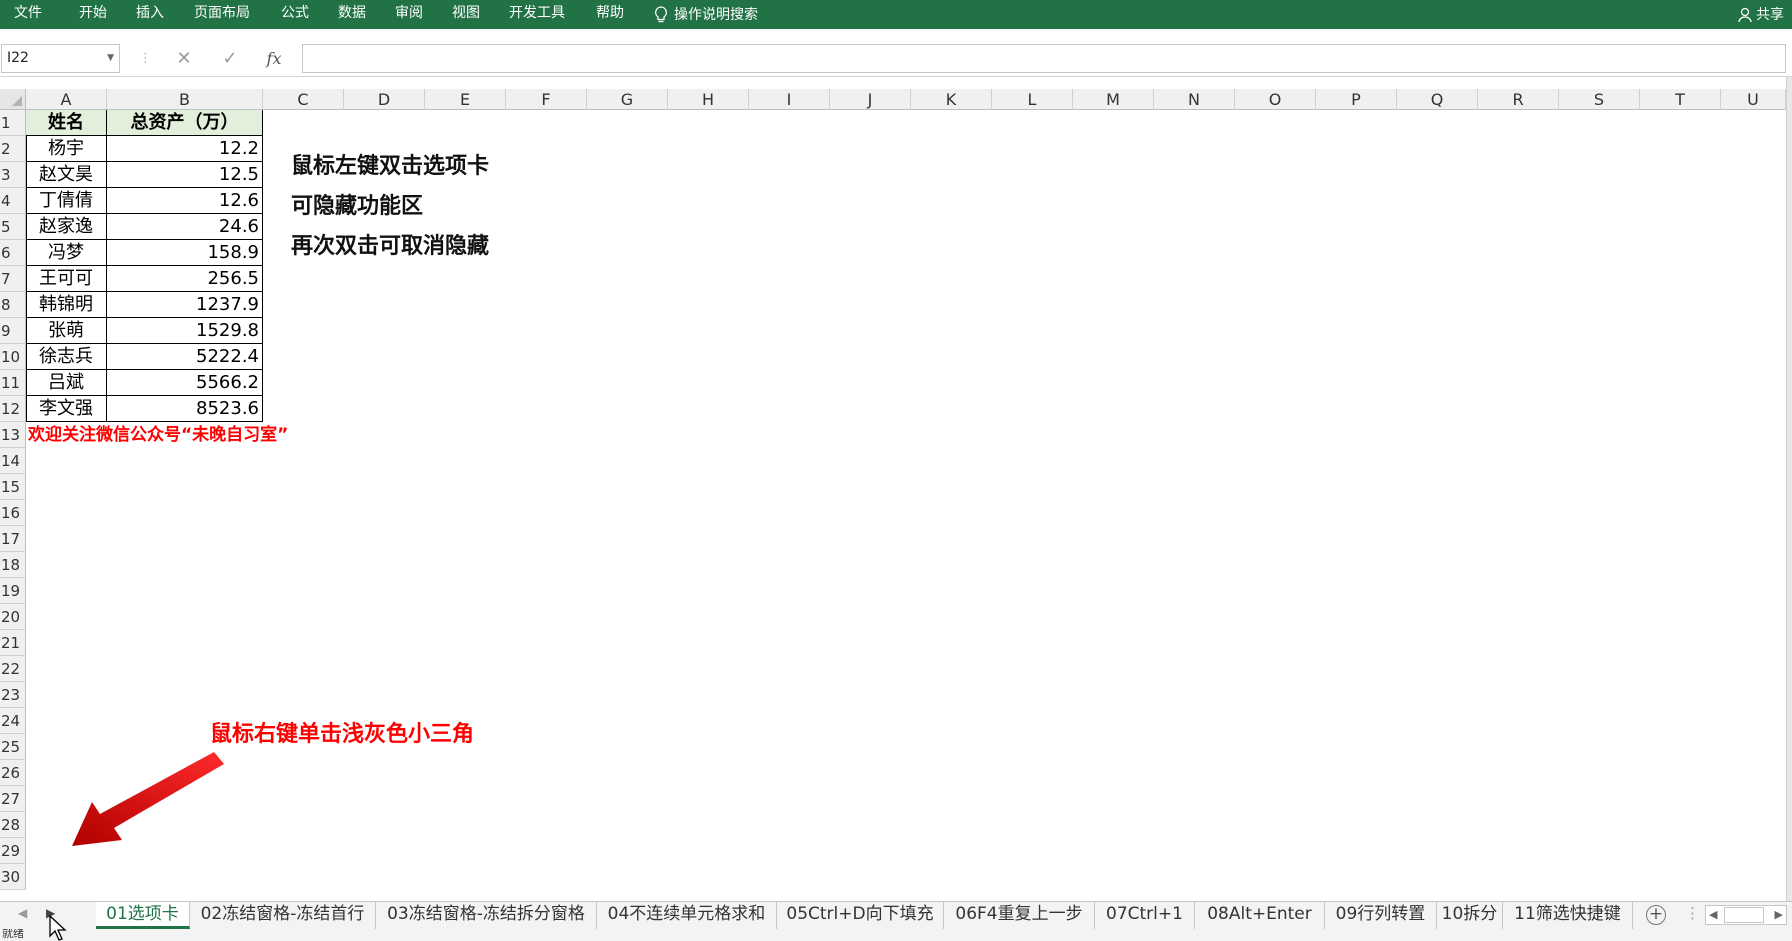 The height and width of the screenshot is (941, 1792). I want to click on scroll-right-icon: ▶, so click(1779, 914).